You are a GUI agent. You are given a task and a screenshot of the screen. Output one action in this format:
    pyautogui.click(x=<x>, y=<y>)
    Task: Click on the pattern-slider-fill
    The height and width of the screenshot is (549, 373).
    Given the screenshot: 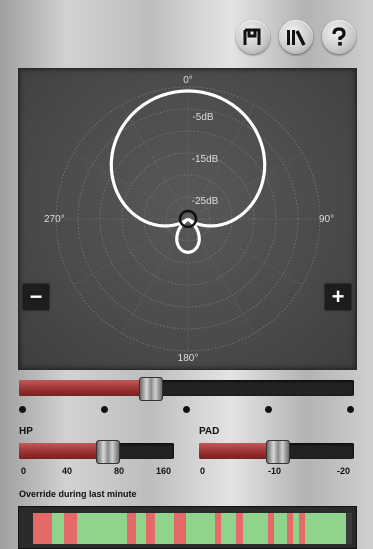 What is the action you would take?
    pyautogui.click(x=84, y=388)
    